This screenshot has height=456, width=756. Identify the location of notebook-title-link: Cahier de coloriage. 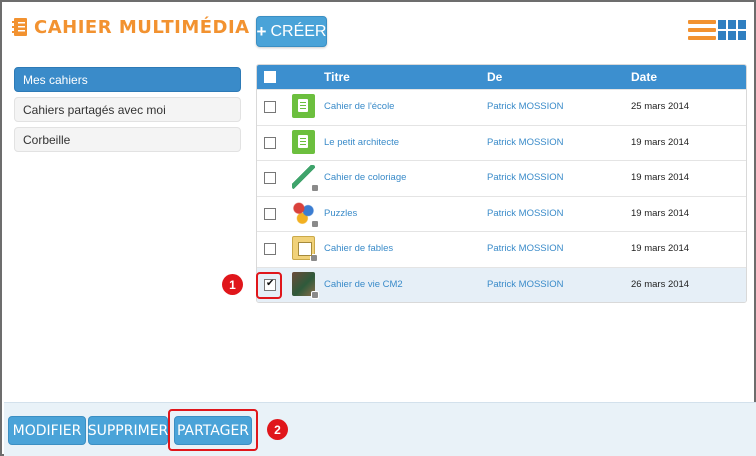
(365, 177).